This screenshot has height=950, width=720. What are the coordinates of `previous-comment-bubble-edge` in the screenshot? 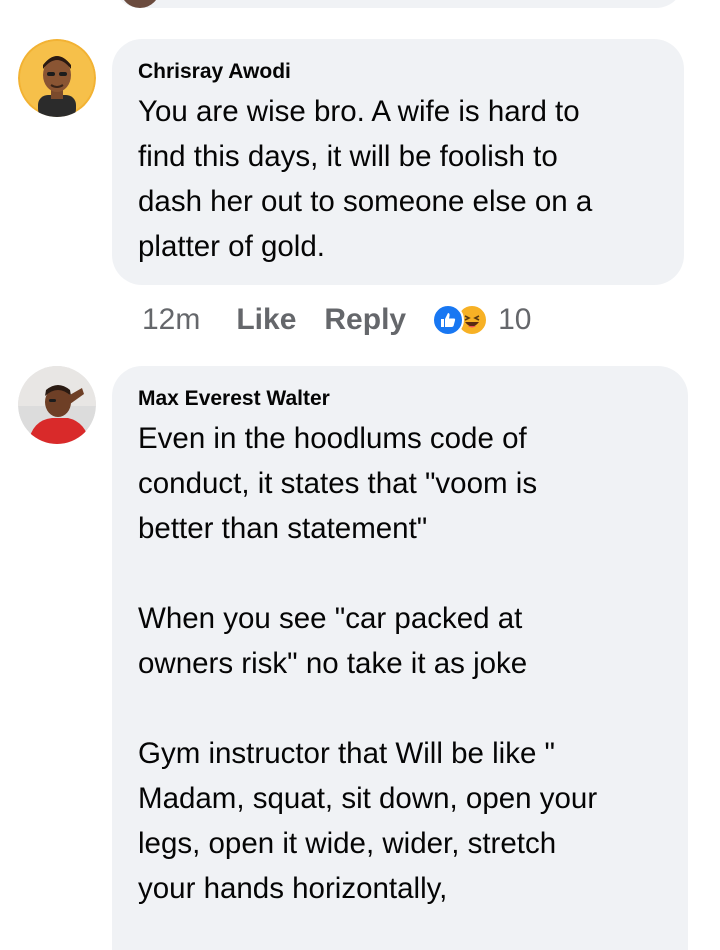 It's located at (398, 4).